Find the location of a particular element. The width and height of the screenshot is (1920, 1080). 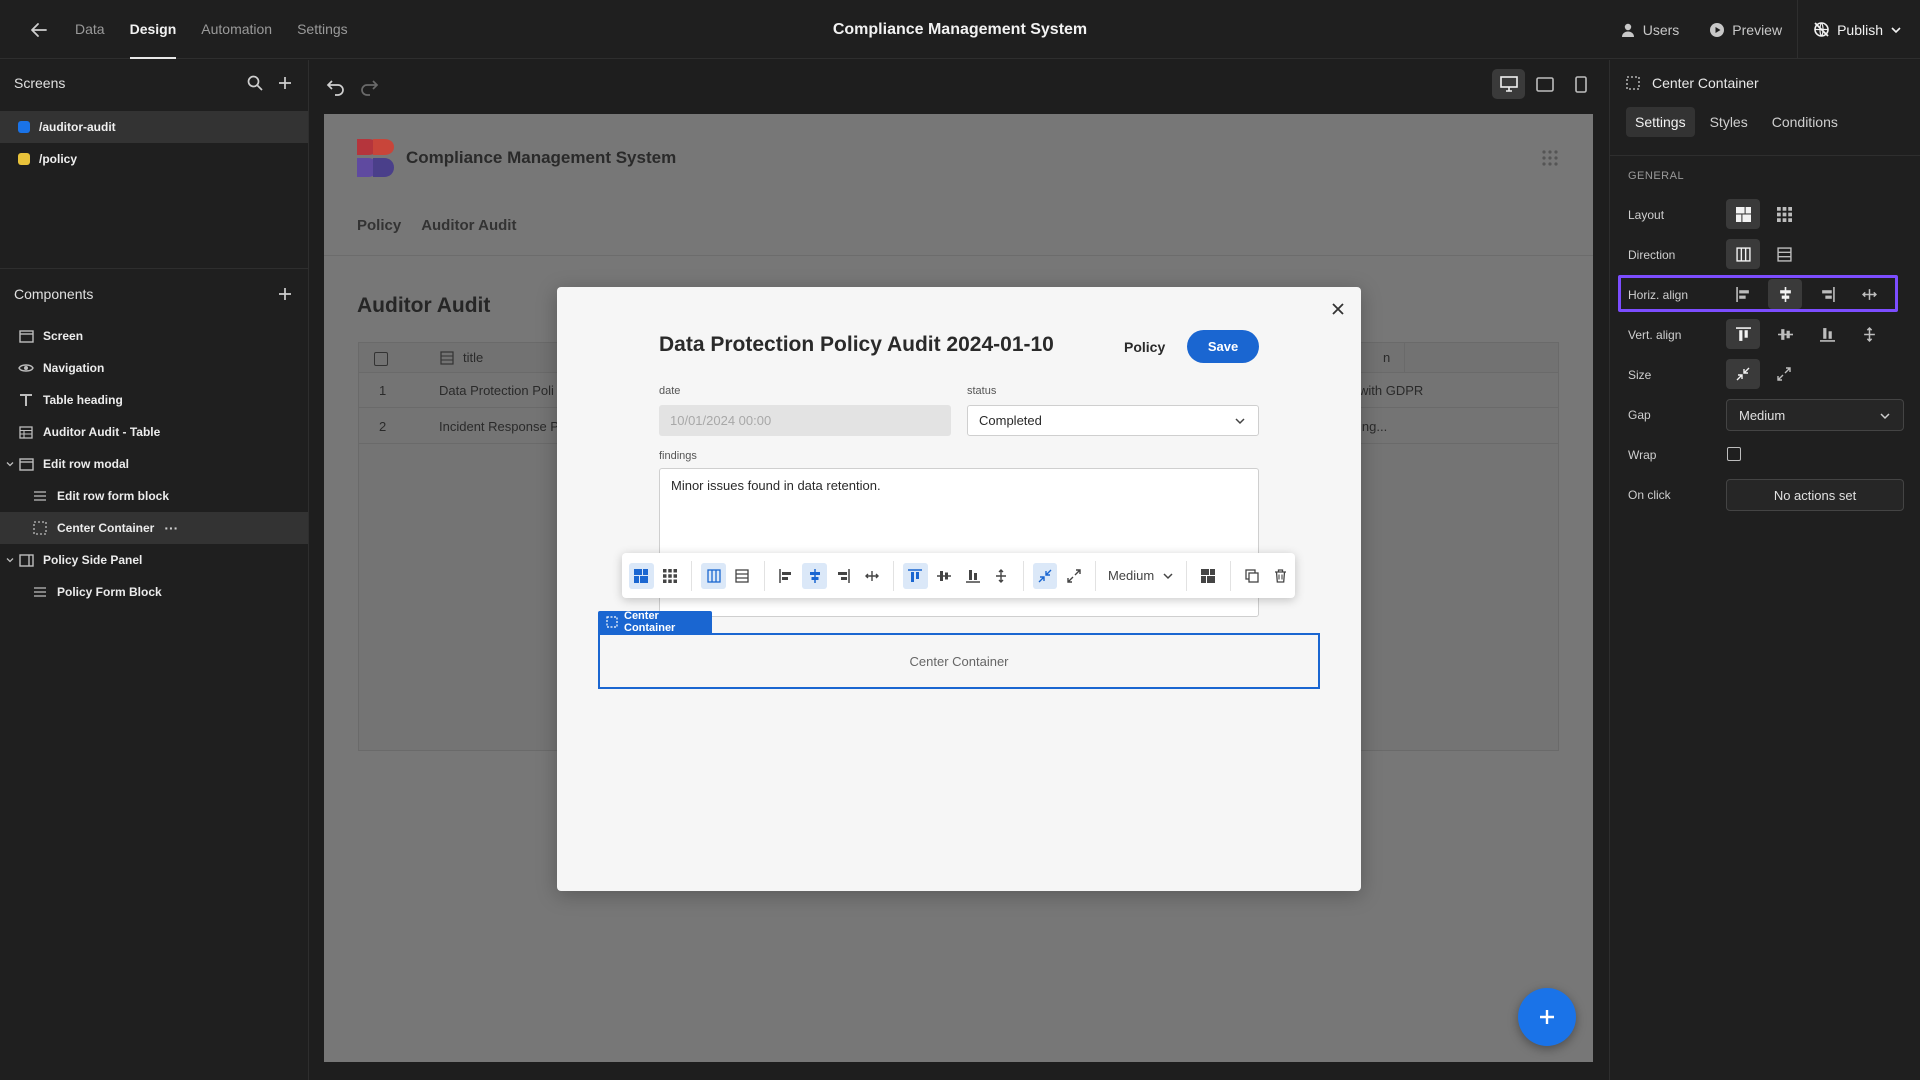

more-options-icon: ··· is located at coordinates (171, 528).